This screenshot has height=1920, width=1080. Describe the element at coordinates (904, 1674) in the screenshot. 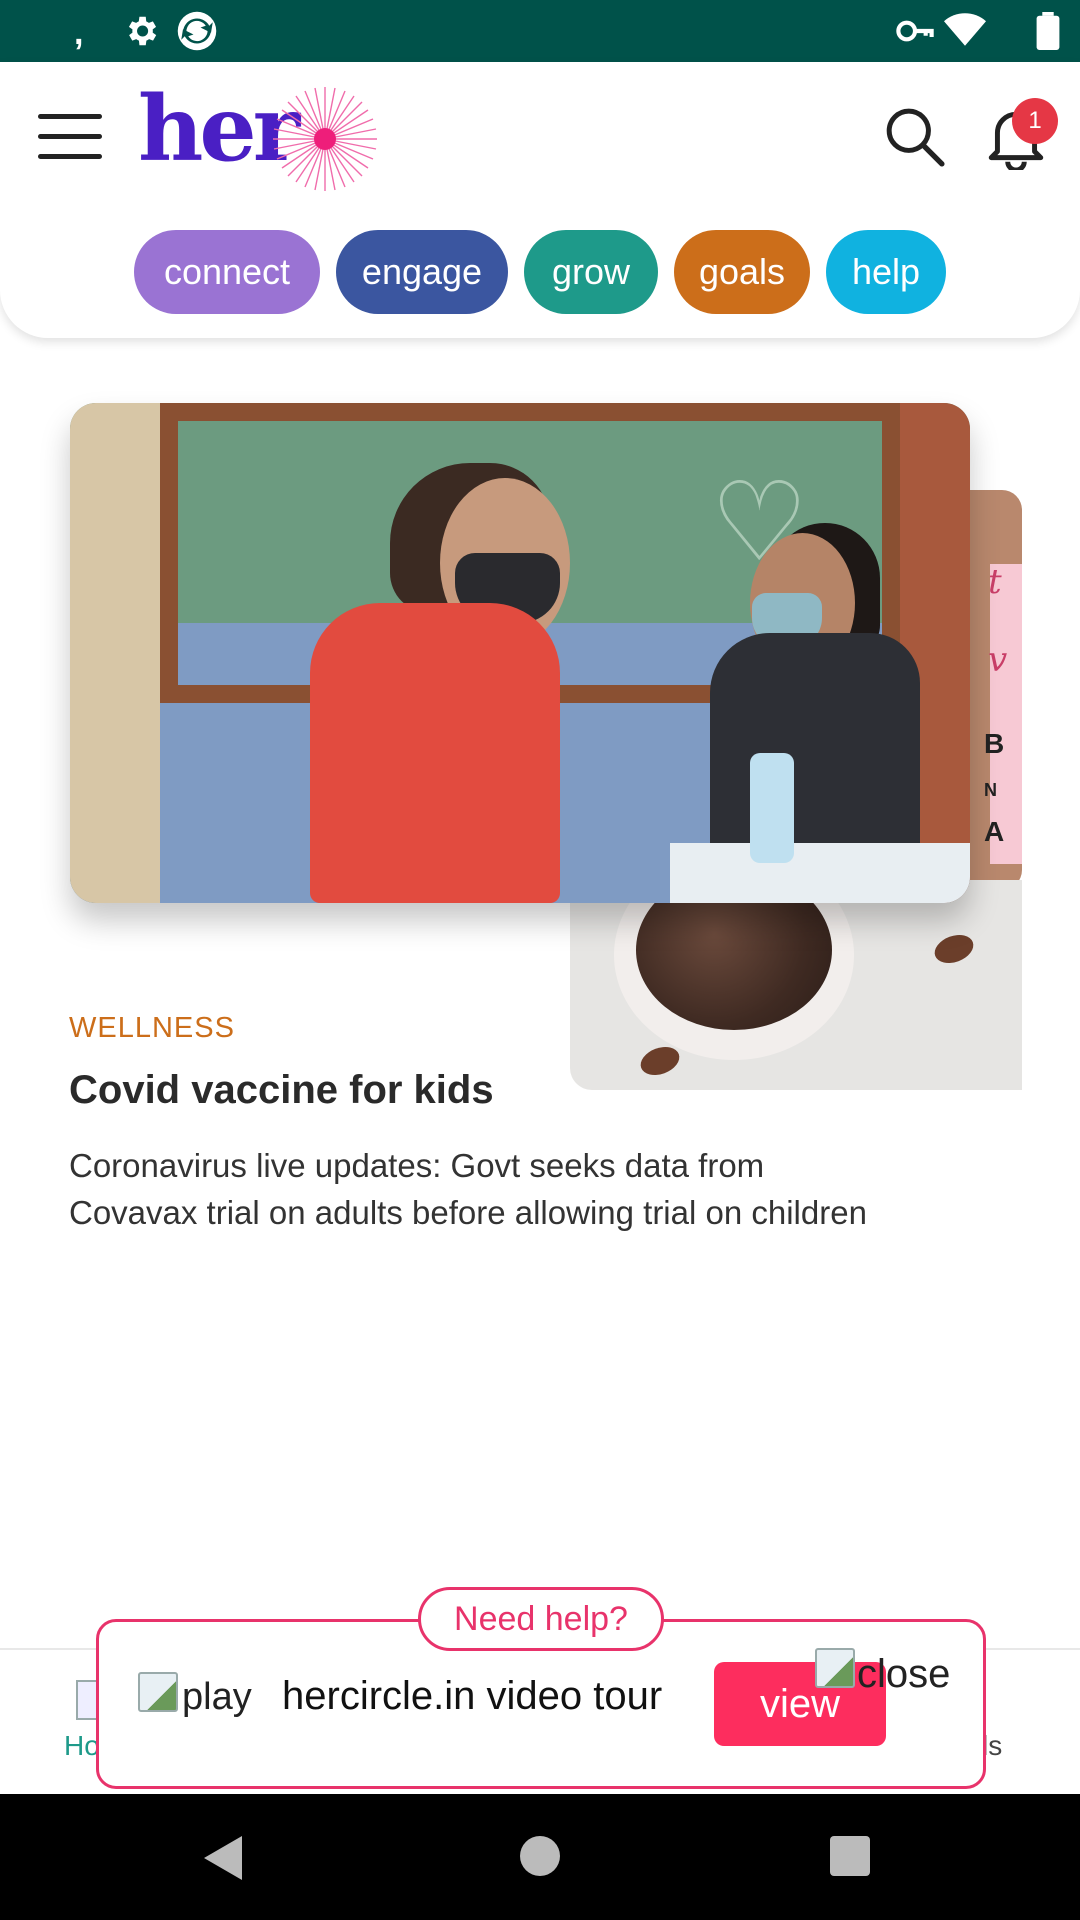

I see `close-alt-text: close` at that location.